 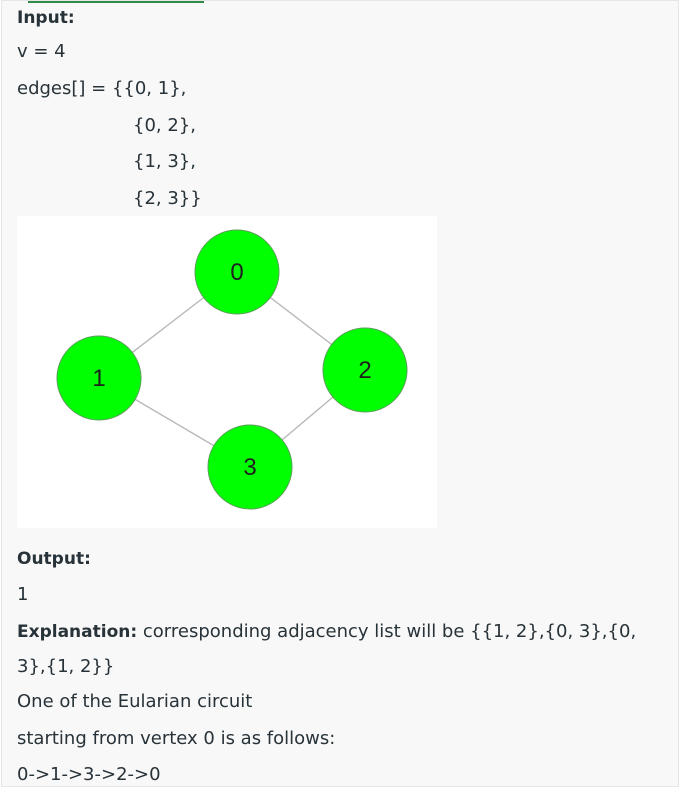 I want to click on input-v-line: v = 4, so click(x=41, y=51).